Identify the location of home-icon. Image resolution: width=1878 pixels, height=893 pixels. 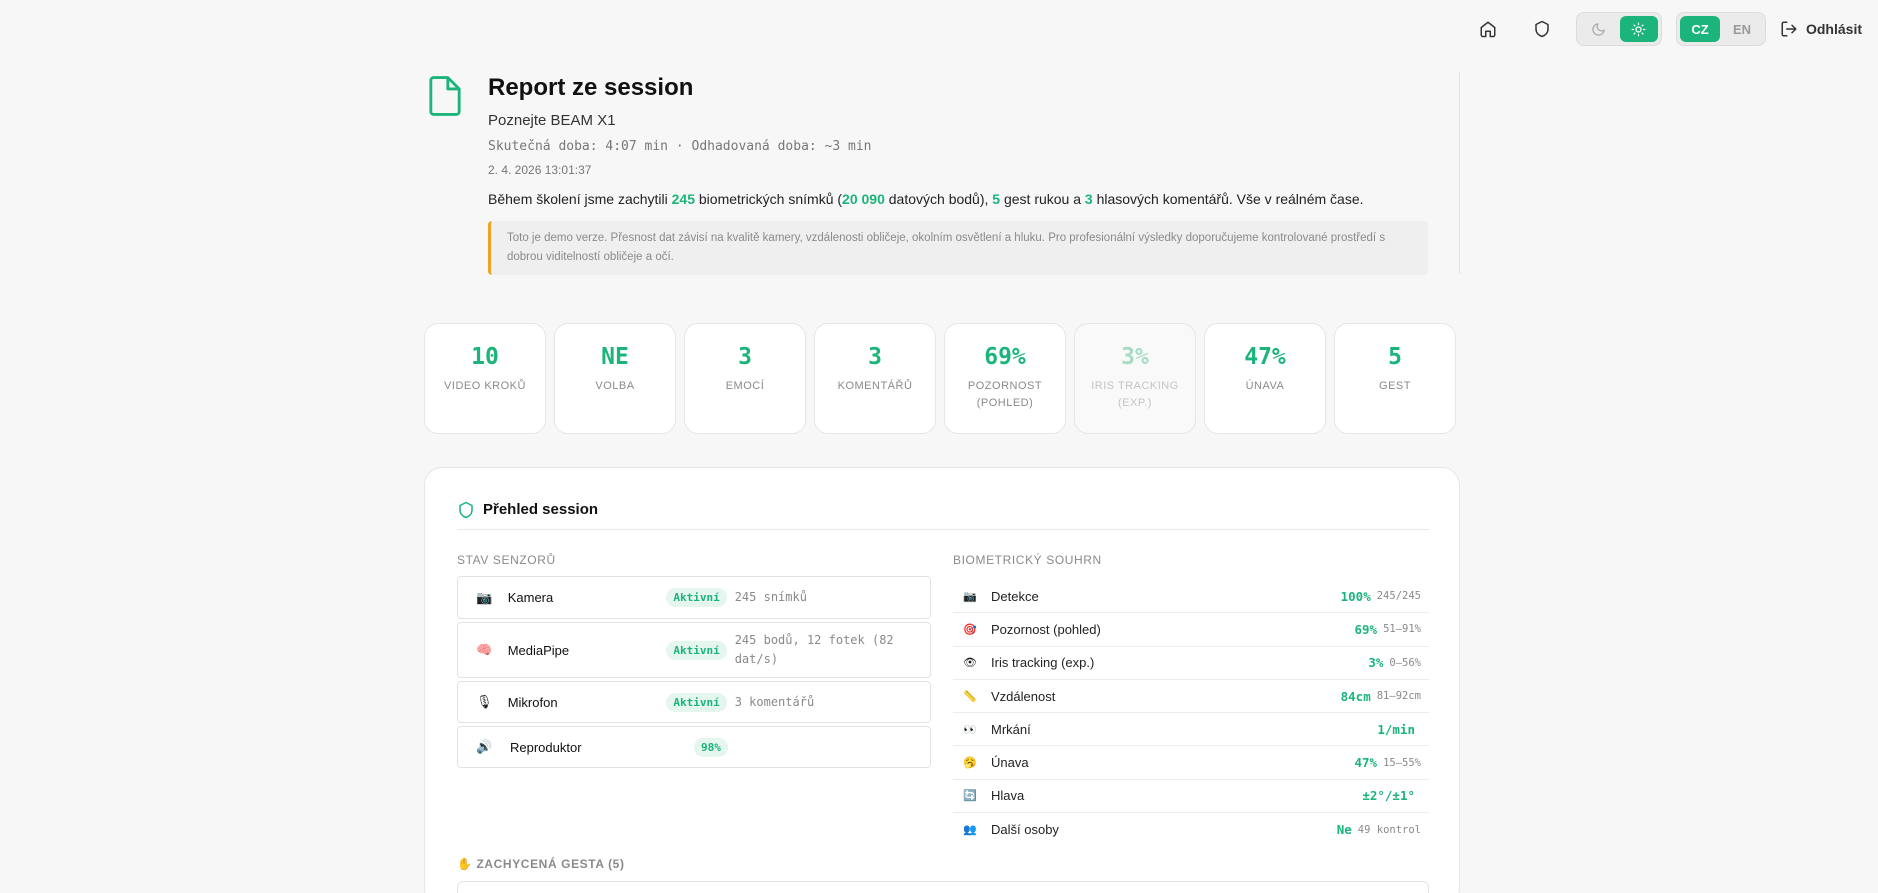
(1488, 29).